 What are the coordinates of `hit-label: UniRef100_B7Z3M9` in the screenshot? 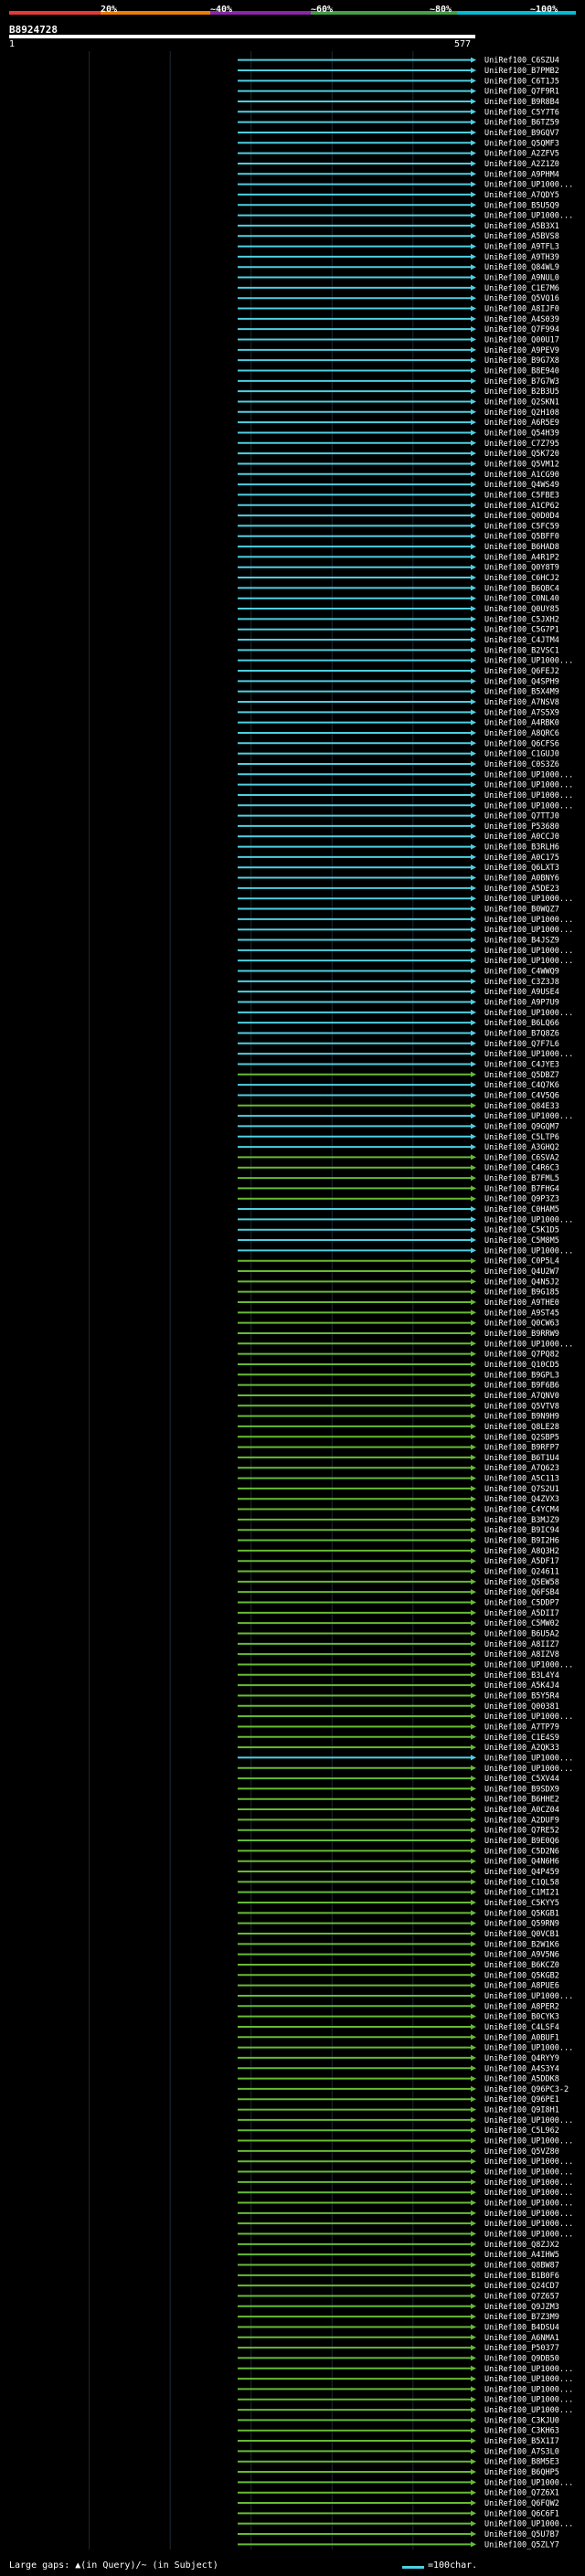 It's located at (521, 2317).